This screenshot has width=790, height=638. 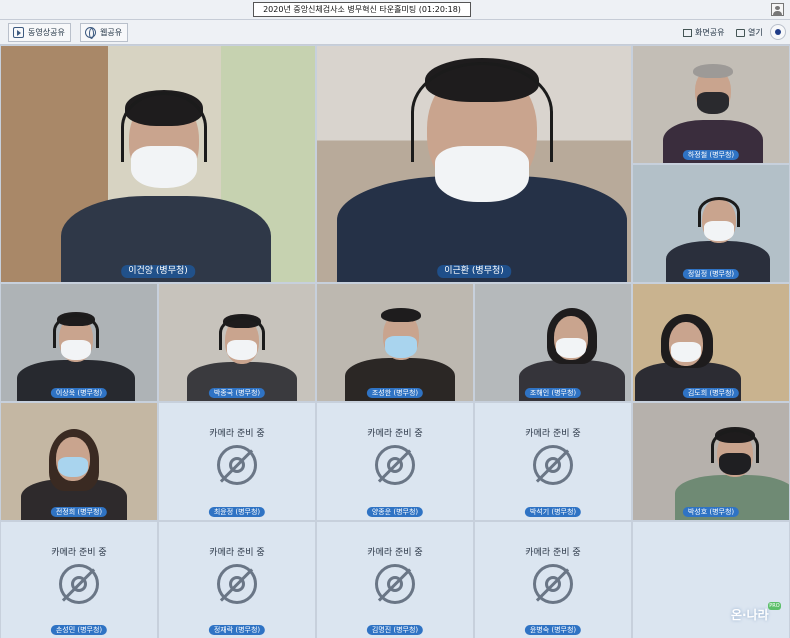 What do you see at coordinates (687, 32) in the screenshot?
I see `monitor-icon` at bounding box center [687, 32].